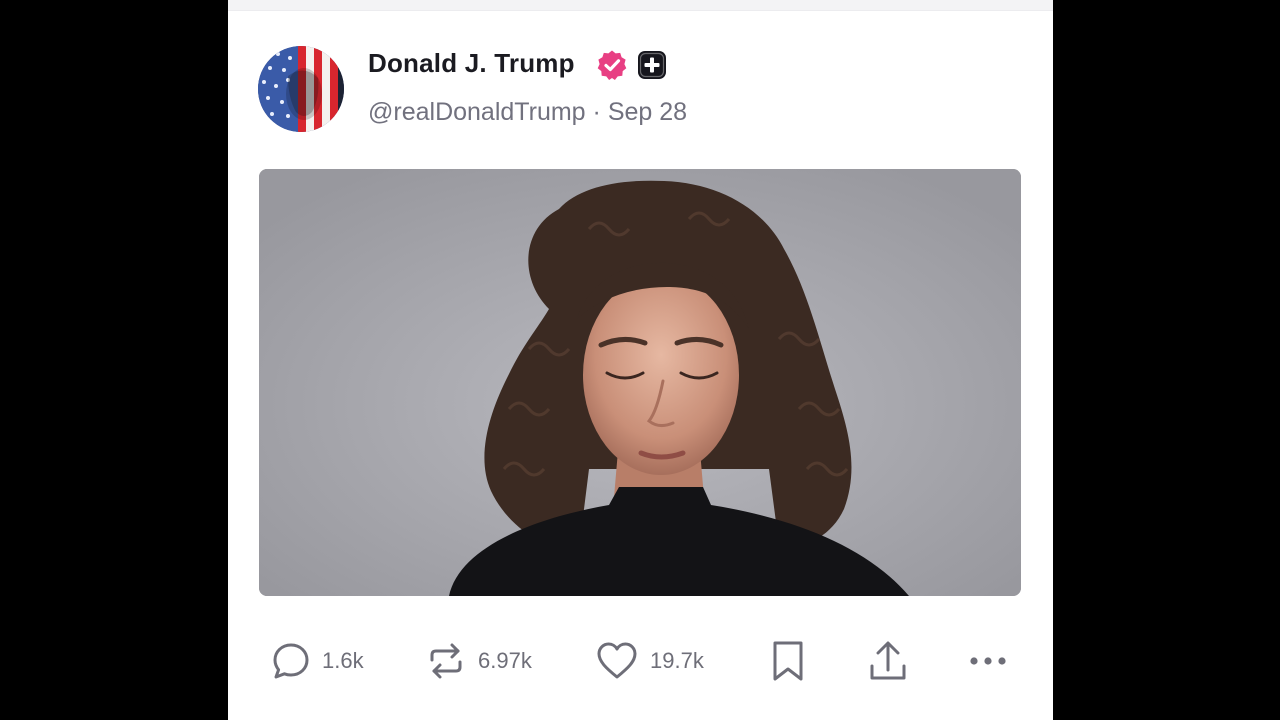 Image resolution: width=1280 pixels, height=720 pixels. Describe the element at coordinates (343, 660) in the screenshot. I see `reply-count: 1.6k` at that location.